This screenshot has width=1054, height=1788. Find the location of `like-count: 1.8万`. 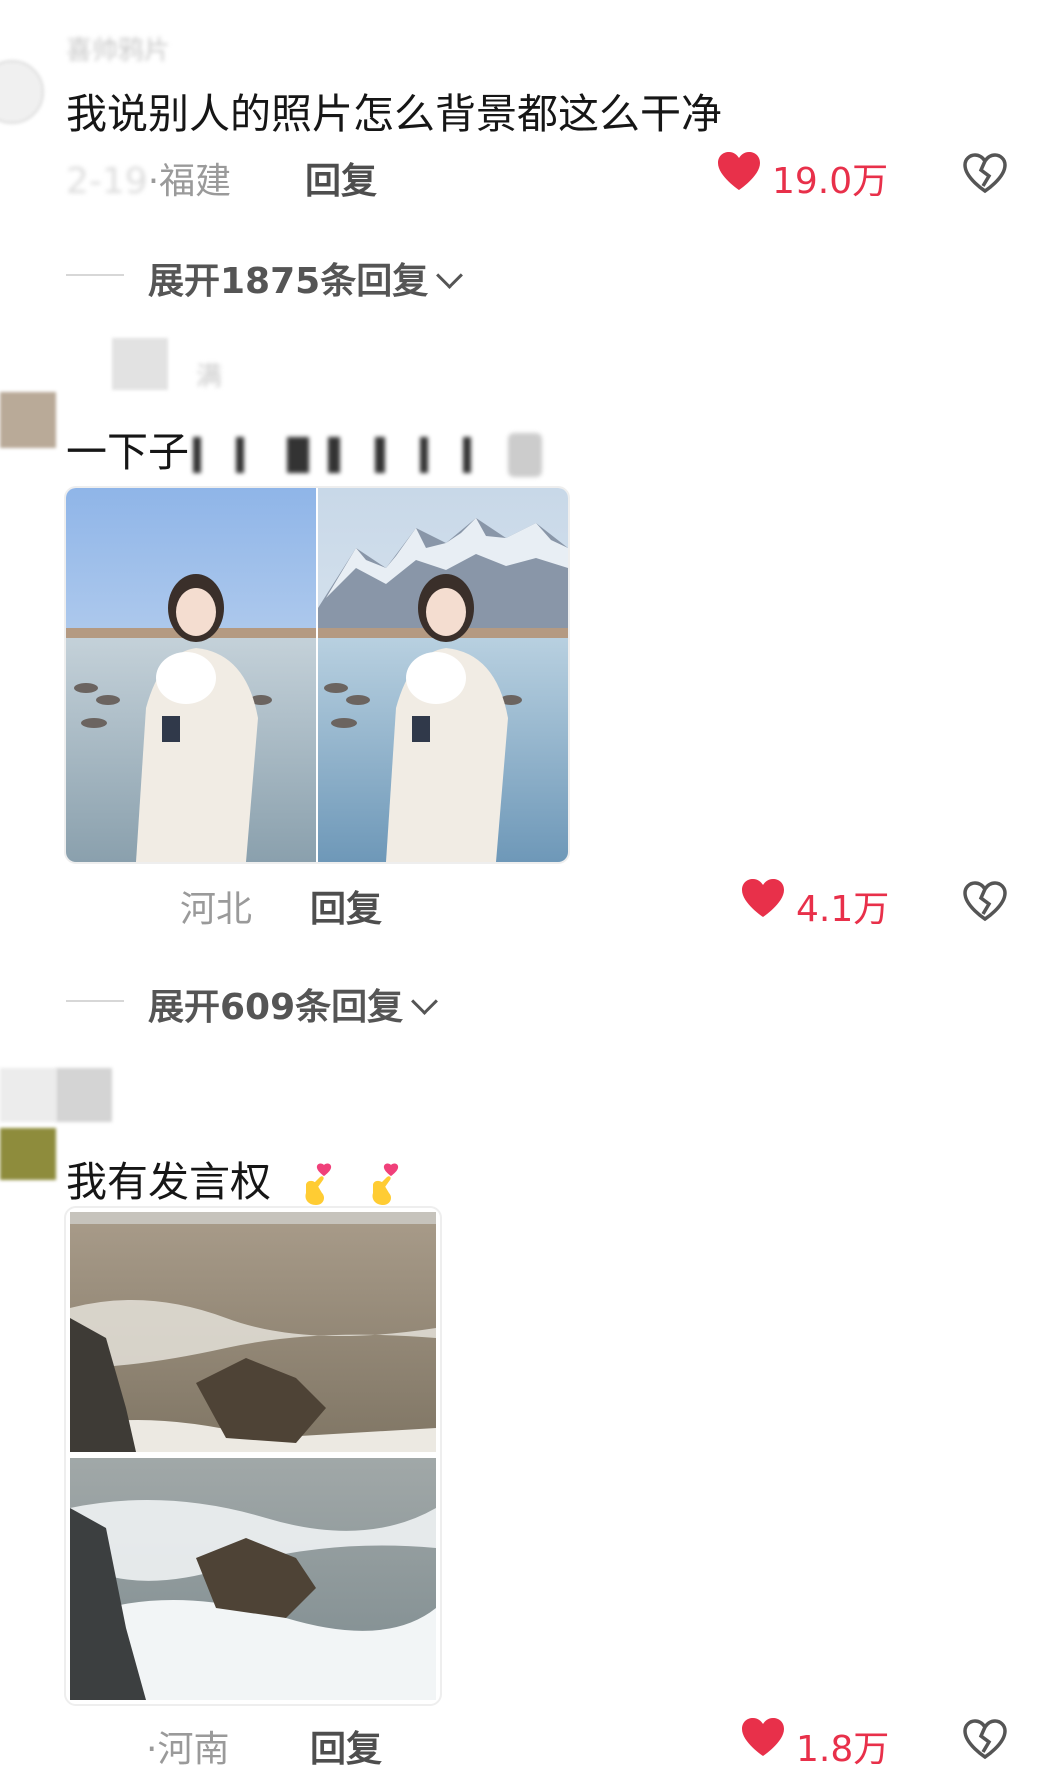

like-count: 1.8万 is located at coordinates (843, 1749).